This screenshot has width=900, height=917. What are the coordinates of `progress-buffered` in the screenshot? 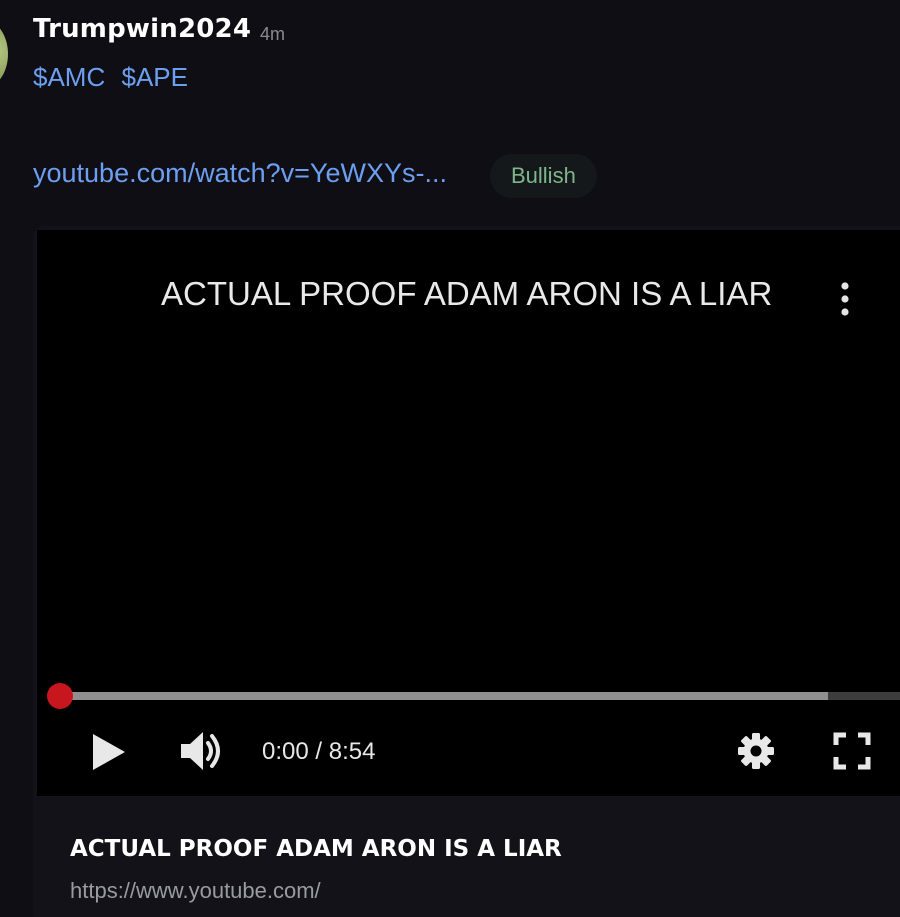 It's located at (443, 696).